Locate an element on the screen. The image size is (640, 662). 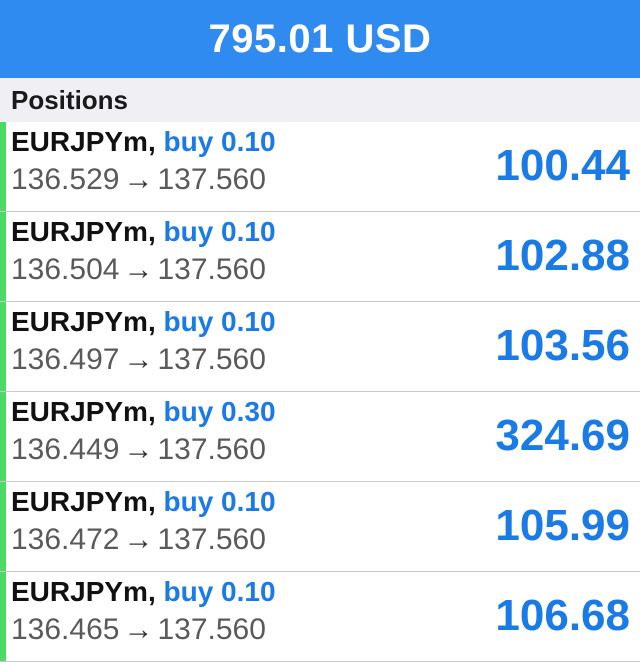
position-profit: 103.56 is located at coordinates (562, 345).